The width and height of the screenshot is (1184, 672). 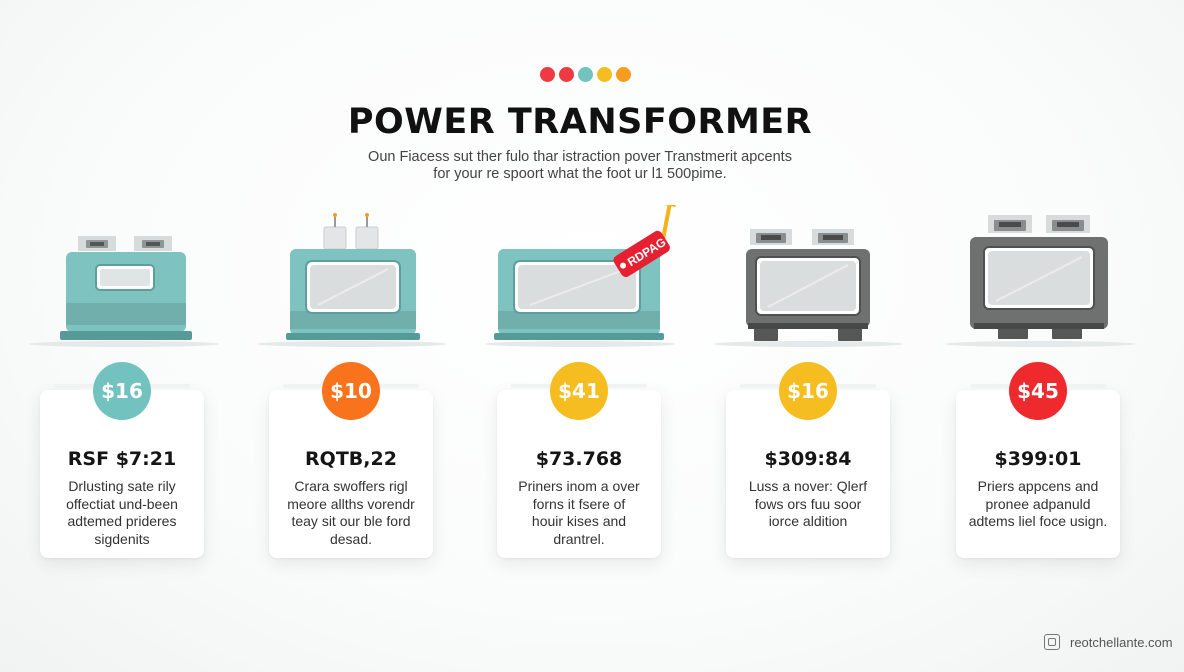 What do you see at coordinates (580, 122) in the screenshot?
I see `page-title: POWER TRANSFORMER` at bounding box center [580, 122].